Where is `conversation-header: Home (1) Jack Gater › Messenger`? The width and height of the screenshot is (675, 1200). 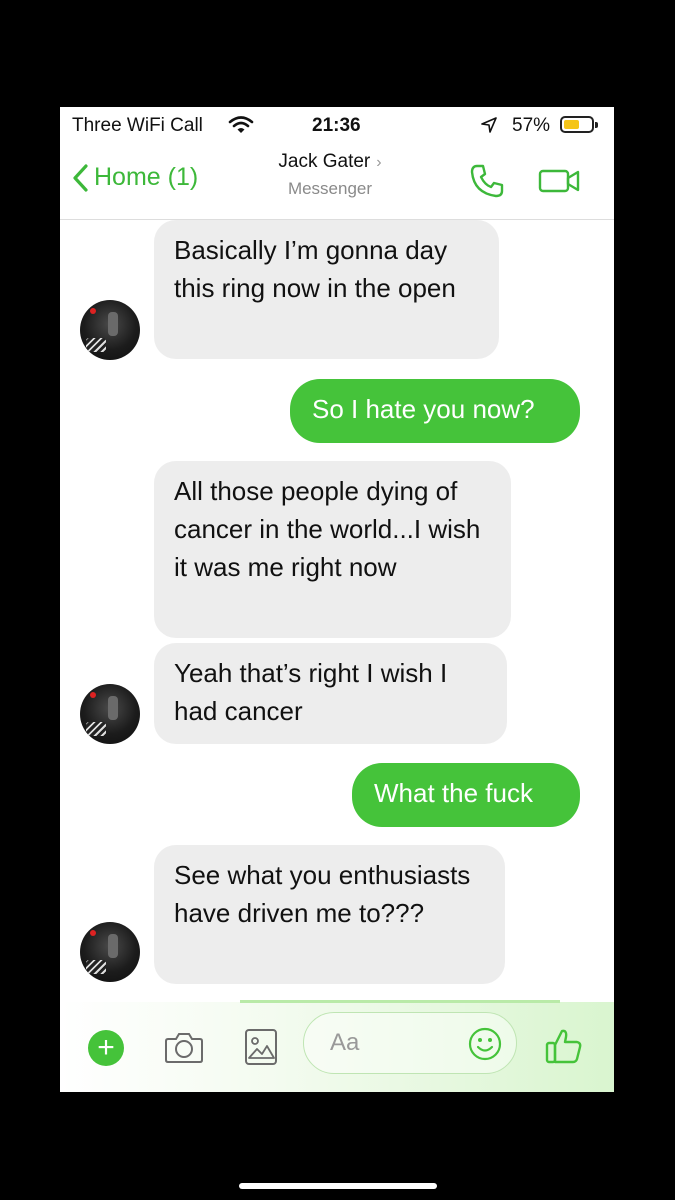
conversation-header: Home (1) Jack Gater › Messenger is located at coordinates (337, 182).